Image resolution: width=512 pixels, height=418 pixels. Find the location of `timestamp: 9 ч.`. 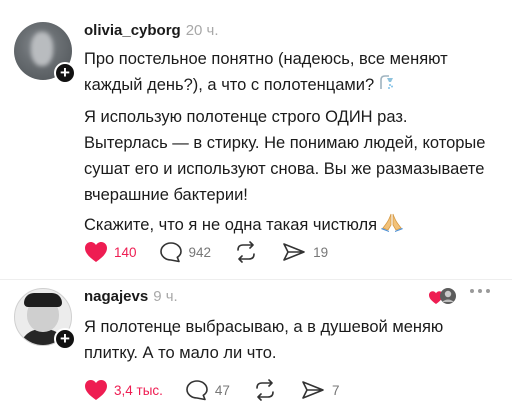

timestamp: 9 ч. is located at coordinates (165, 296).